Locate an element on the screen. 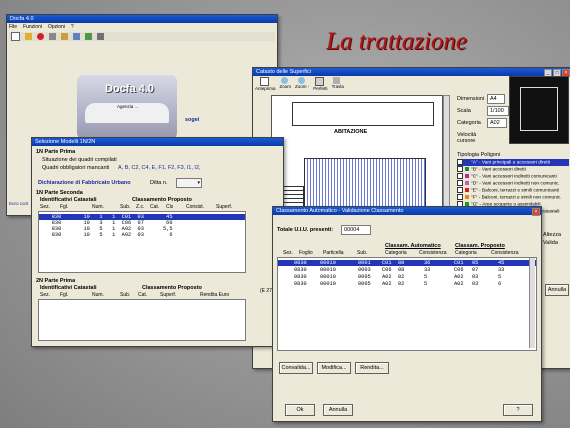 The height and width of the screenshot is (428, 570). table-cell: 0830 is located at coordinates (300, 277).